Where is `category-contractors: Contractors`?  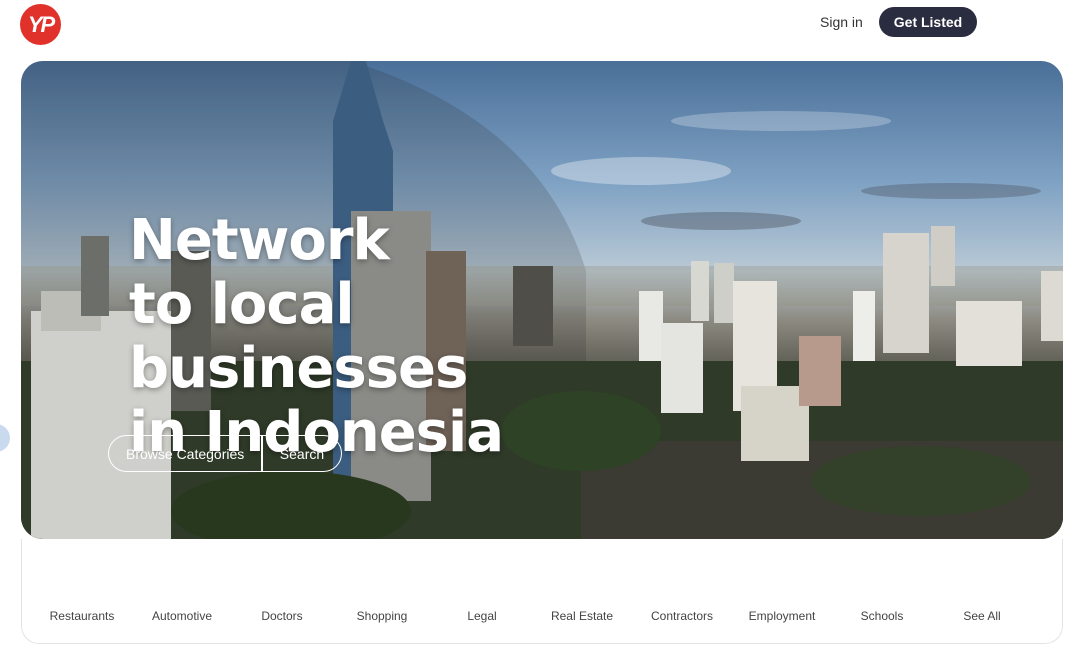 category-contractors: Contractors is located at coordinates (682, 616).